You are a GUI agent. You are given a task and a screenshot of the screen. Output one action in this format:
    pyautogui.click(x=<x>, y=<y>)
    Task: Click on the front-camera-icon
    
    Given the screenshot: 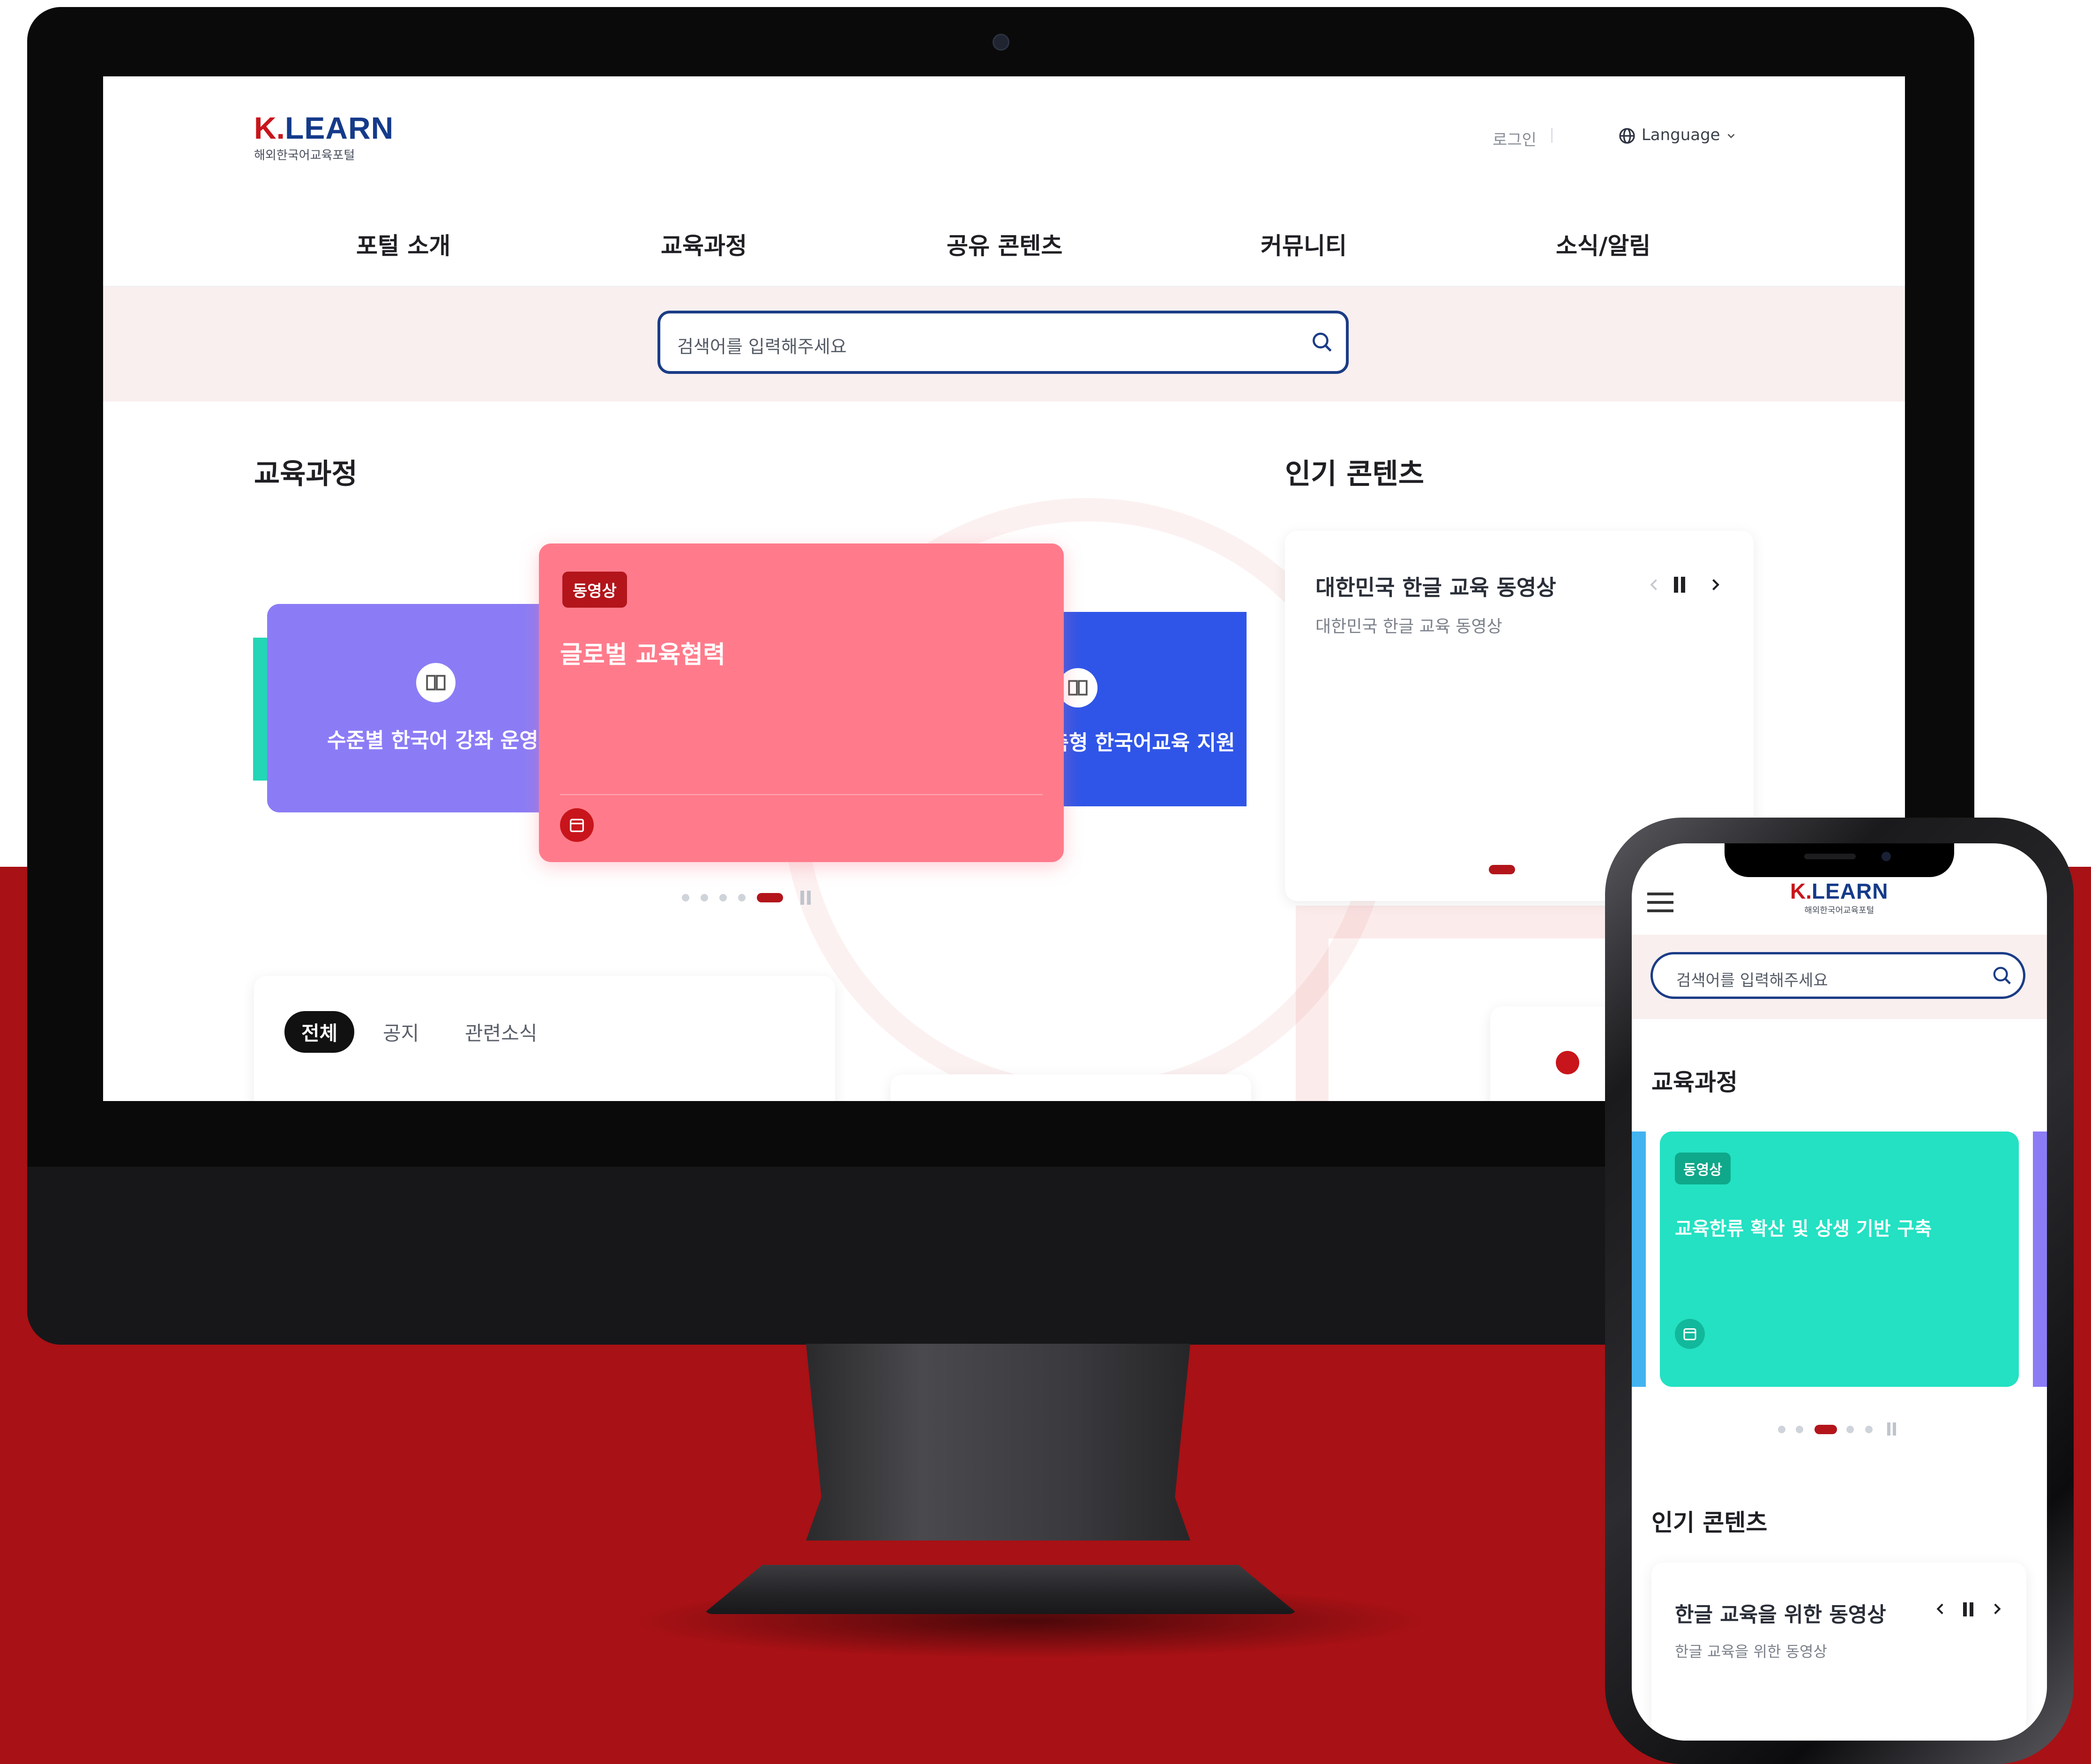 What is the action you would take?
    pyautogui.click(x=1886, y=856)
    